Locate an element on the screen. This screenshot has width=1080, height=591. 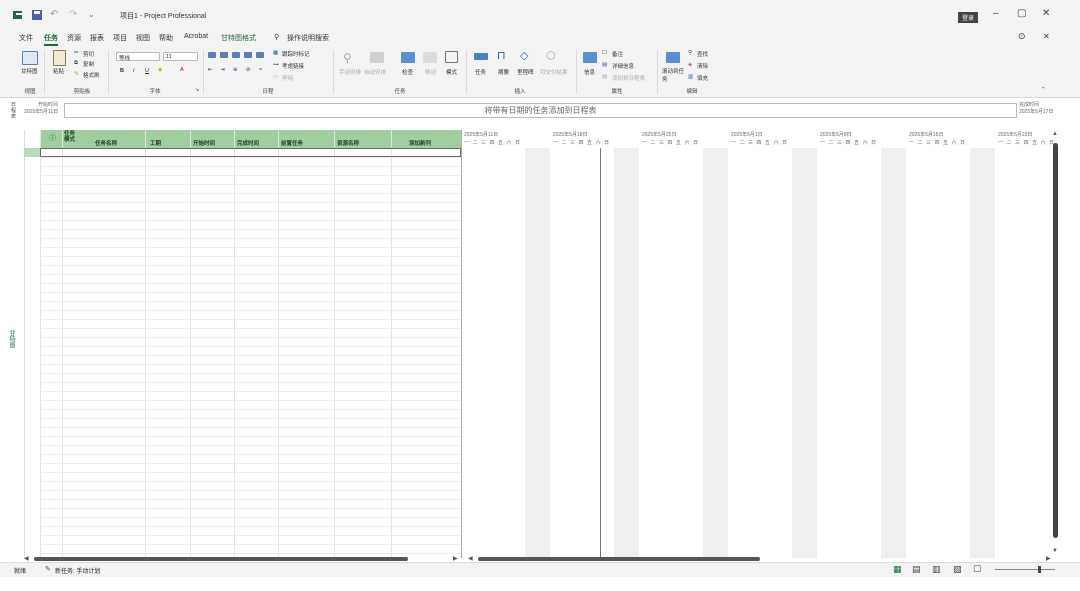
row-selector is located at coordinates (32, 152).